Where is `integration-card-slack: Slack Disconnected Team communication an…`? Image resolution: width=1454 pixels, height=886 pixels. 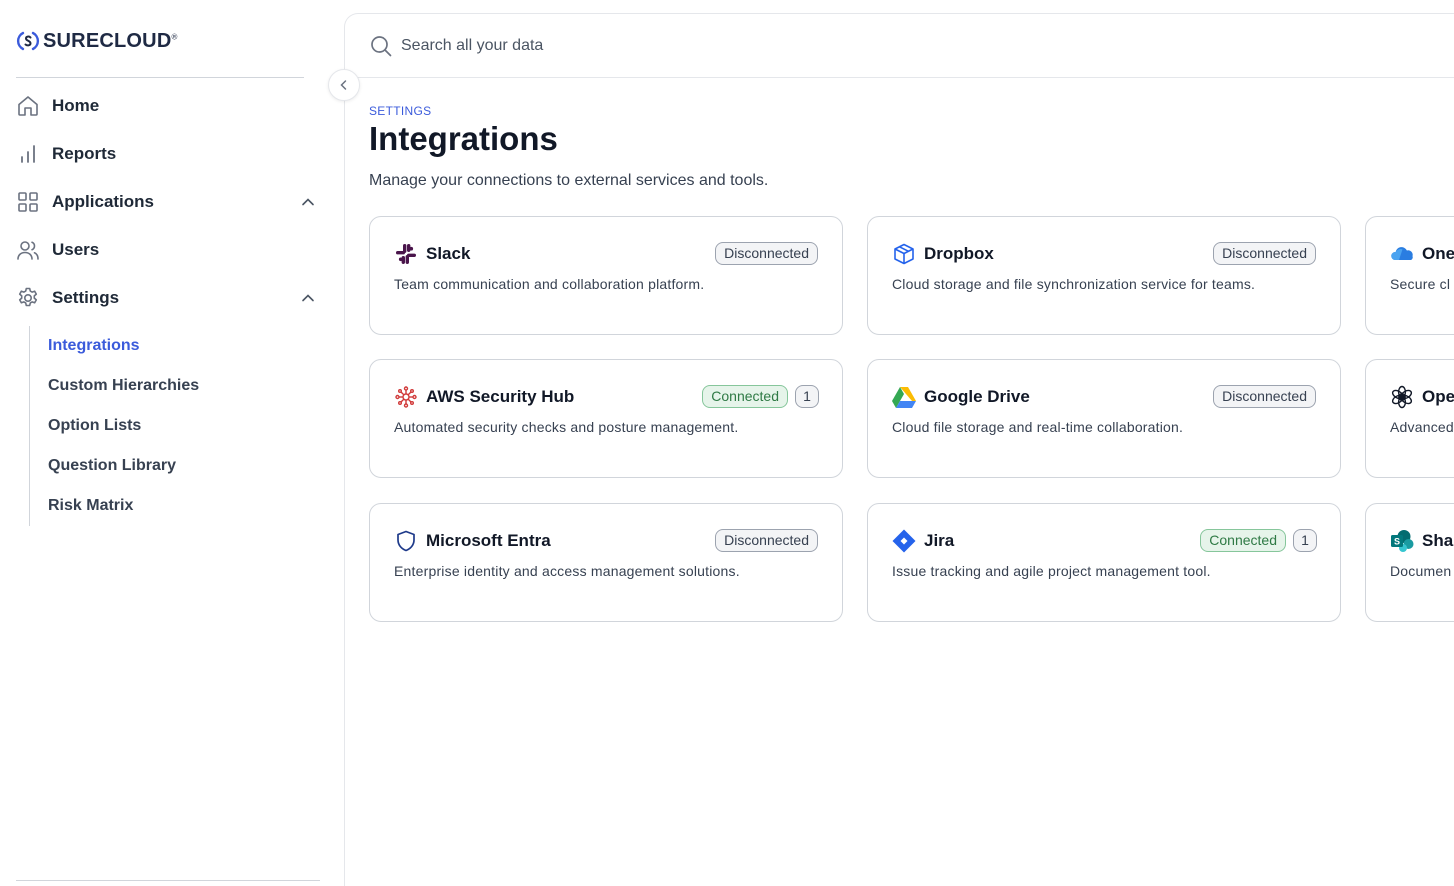 integration-card-slack: Slack Disconnected Team communication an… is located at coordinates (606, 275).